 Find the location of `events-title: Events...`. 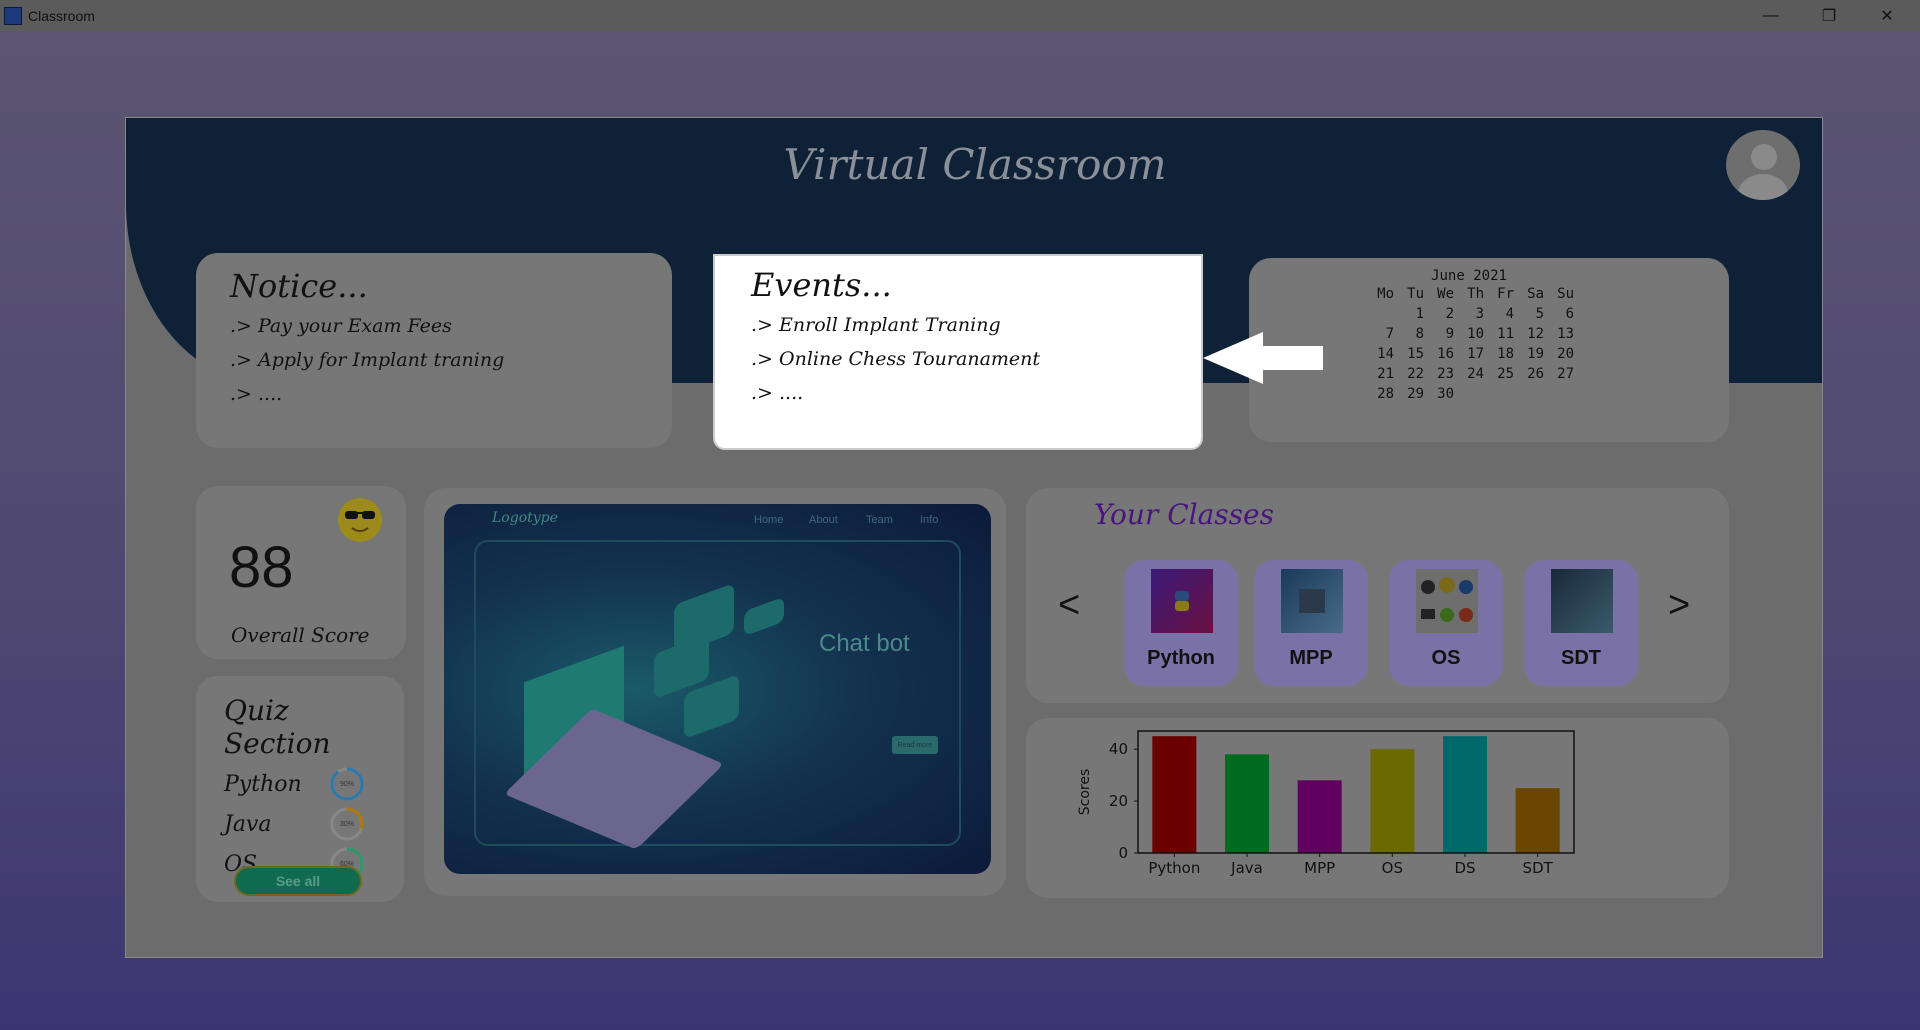

events-title: Events... is located at coordinates (821, 285).